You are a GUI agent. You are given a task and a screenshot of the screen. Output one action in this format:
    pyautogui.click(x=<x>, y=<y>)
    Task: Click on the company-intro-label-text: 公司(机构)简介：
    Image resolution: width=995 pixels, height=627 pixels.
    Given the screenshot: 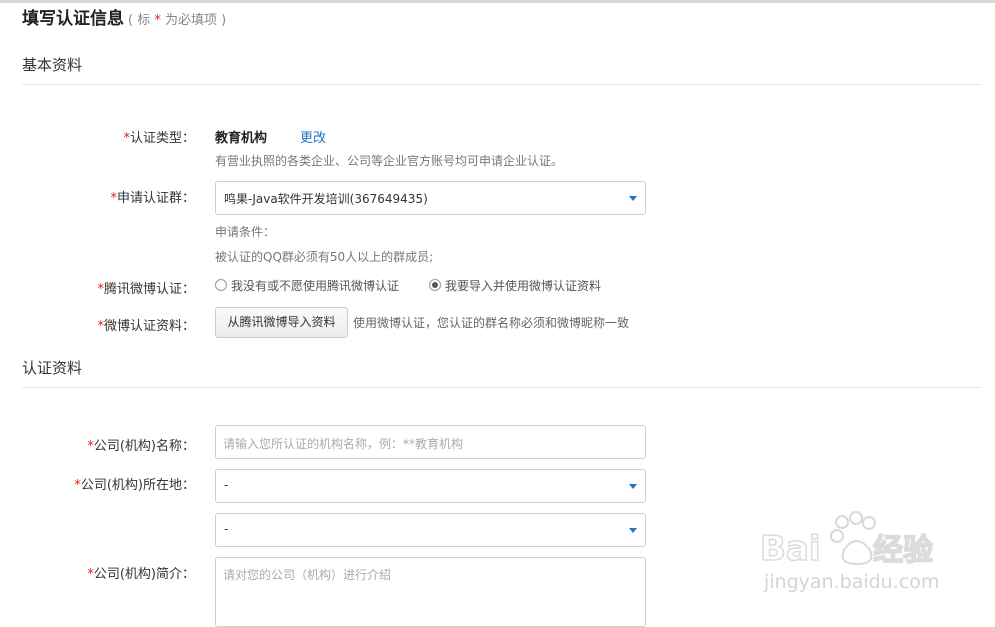 What is the action you would take?
    pyautogui.click(x=144, y=574)
    